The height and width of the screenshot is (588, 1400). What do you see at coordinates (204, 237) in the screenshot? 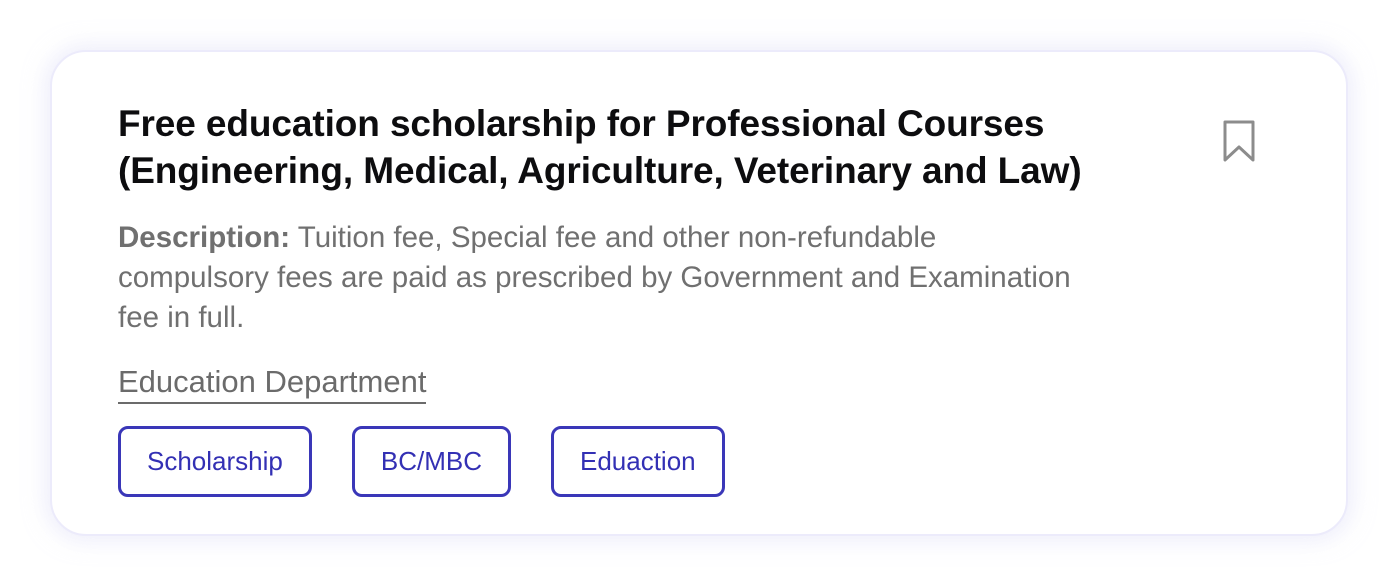
I see `description-label: Description:` at bounding box center [204, 237].